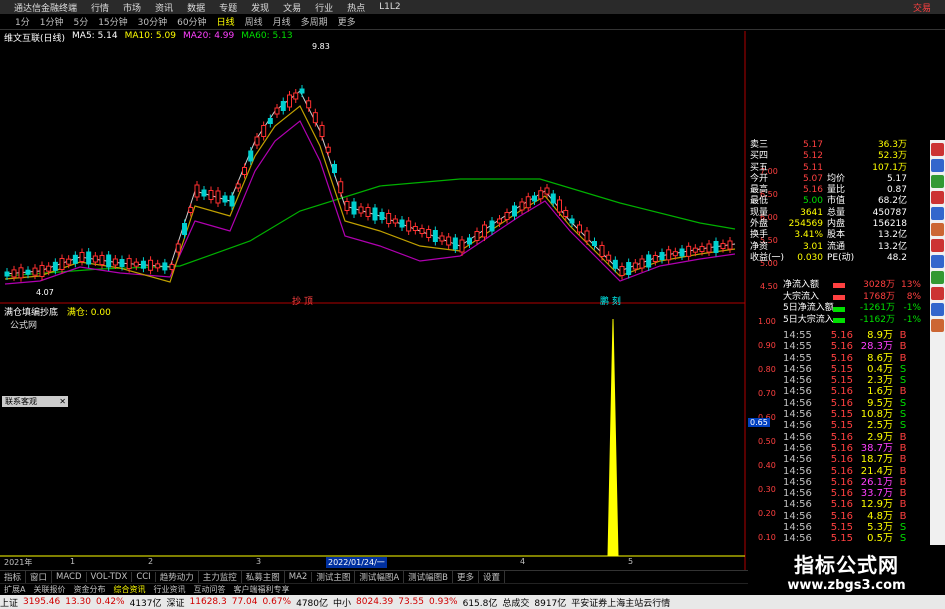 This screenshot has height=609, width=945. I want to click on trade-row: 14:56 5.16 21.4万 B, so click(858, 471).